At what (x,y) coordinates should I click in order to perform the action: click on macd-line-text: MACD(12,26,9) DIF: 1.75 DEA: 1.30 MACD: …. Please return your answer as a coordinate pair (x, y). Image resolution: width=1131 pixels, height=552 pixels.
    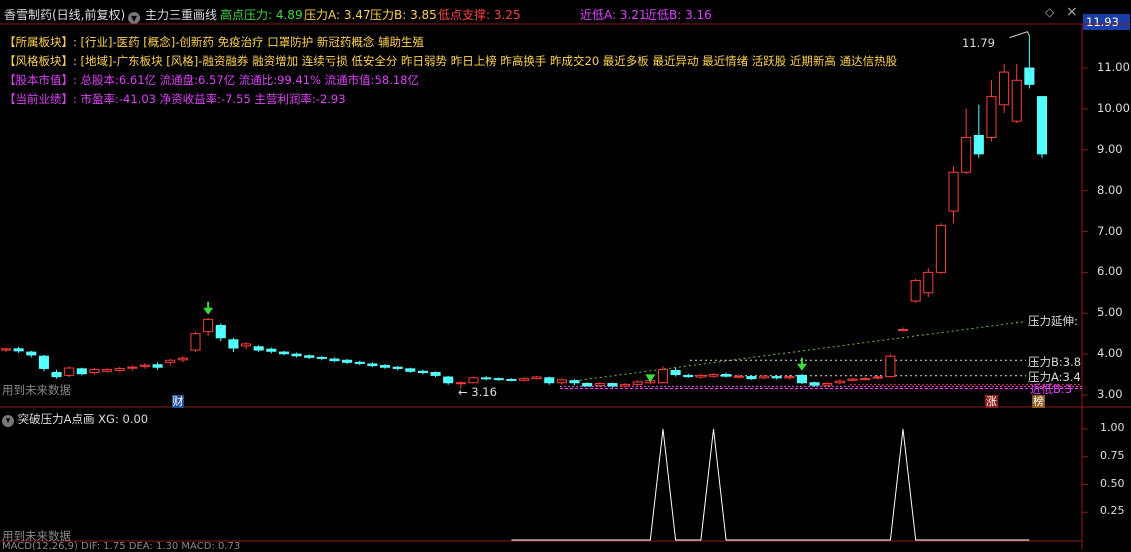
    Looking at the image, I should click on (121, 546).